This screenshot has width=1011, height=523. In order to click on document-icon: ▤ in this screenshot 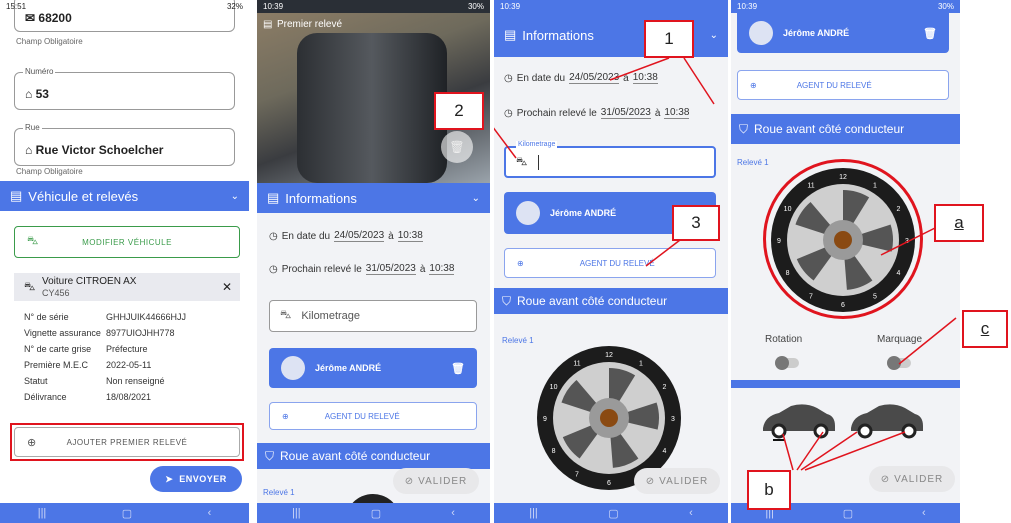, I will do `click(16, 195)`.